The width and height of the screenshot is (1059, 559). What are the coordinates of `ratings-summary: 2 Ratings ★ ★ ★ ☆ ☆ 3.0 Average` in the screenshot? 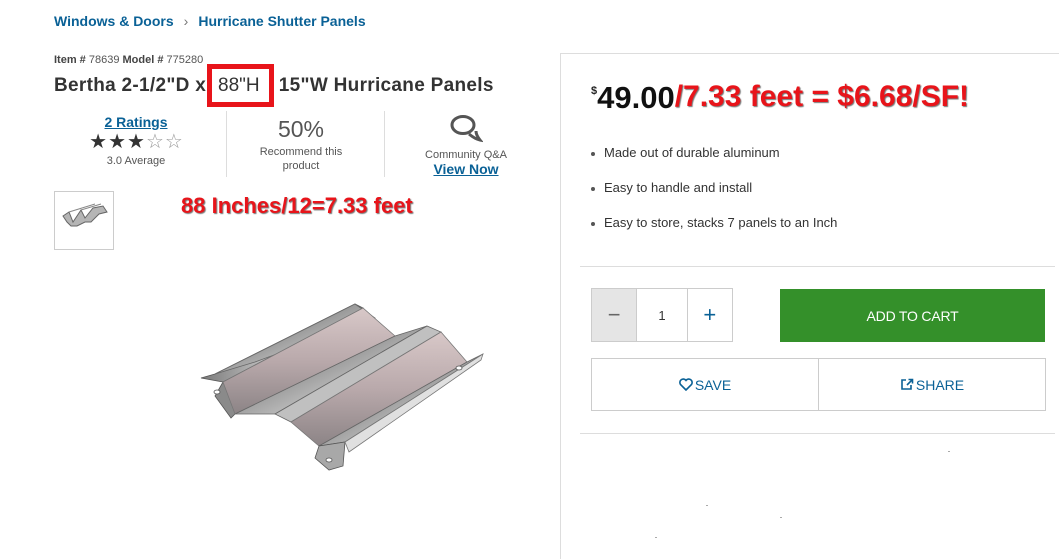 It's located at (136, 140).